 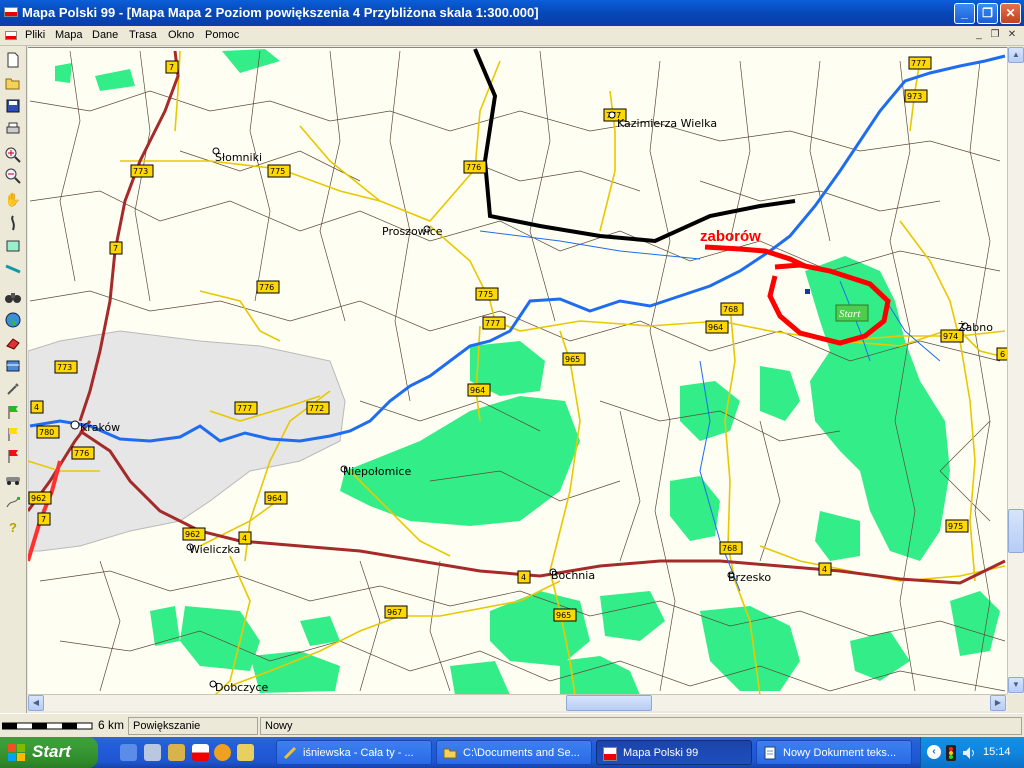 I want to click on menu-okno: Okno, so click(x=181, y=35).